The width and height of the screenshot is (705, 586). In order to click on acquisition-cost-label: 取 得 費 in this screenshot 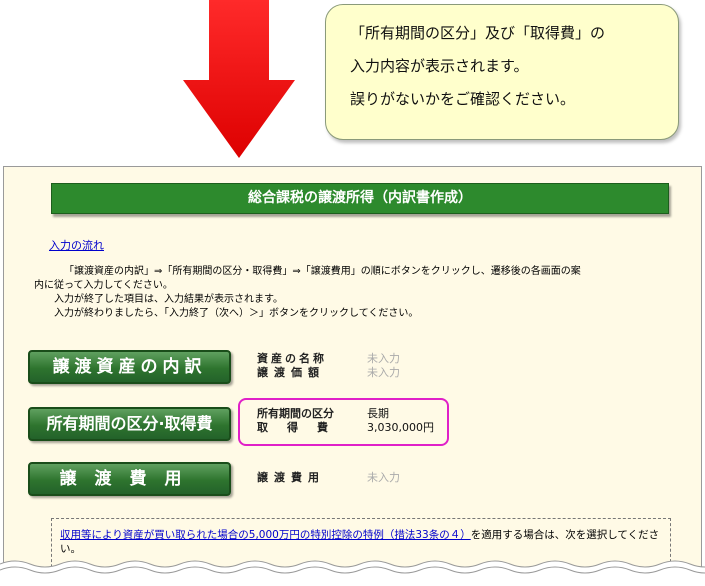, I will do `click(294, 427)`.